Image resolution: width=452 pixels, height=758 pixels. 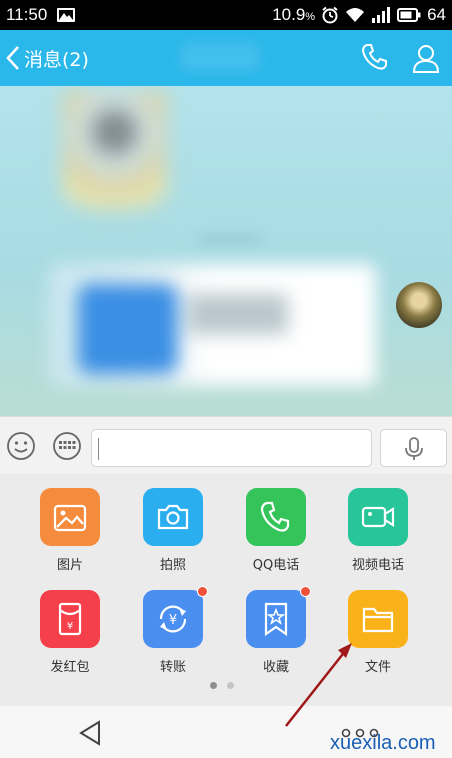 I want to click on message-input, so click(x=231, y=448).